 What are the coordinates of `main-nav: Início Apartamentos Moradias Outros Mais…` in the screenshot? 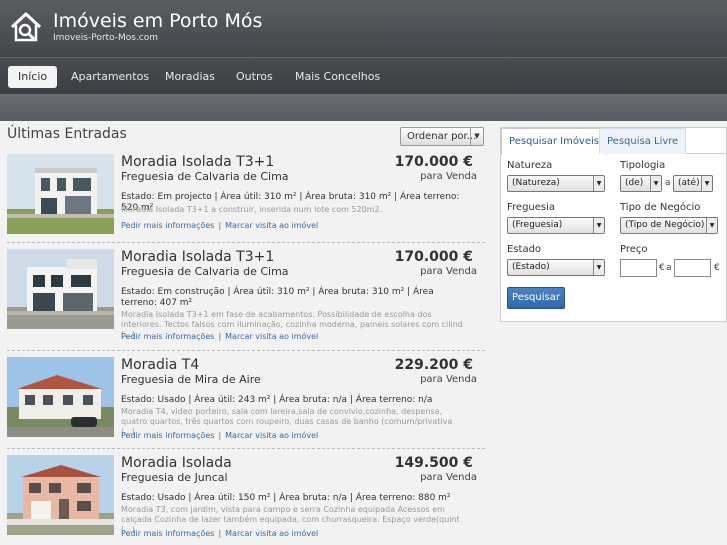 It's located at (363, 75).